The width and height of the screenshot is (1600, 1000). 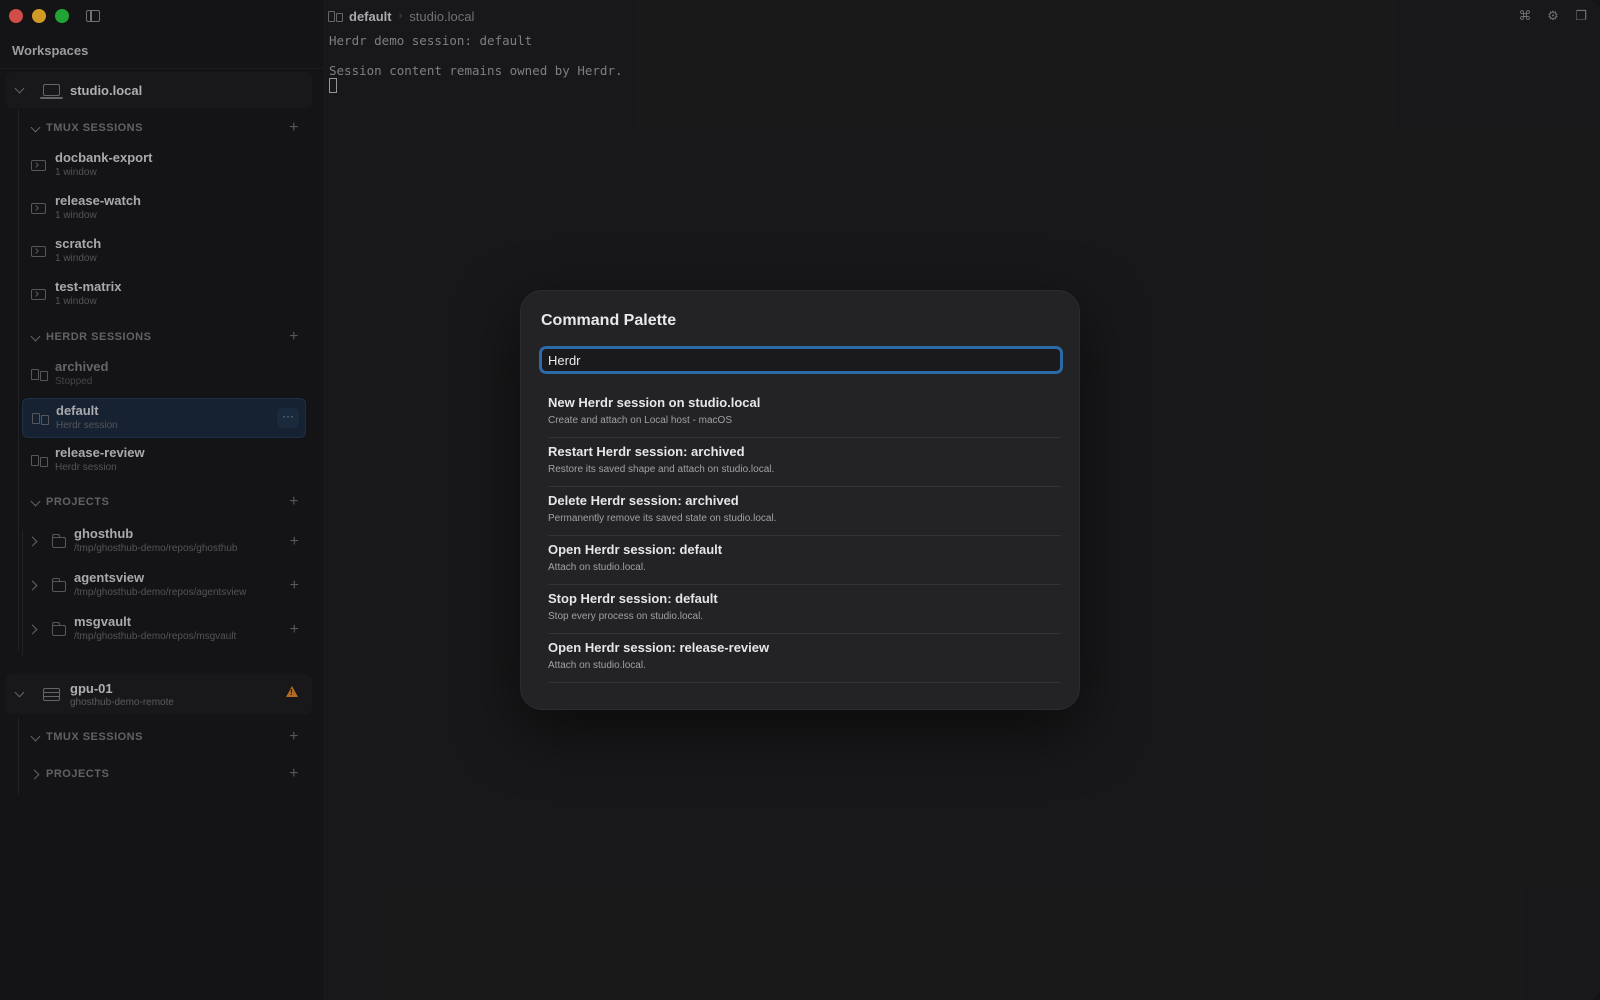 I want to click on breadcrumb-host: studio.local, so click(x=441, y=16).